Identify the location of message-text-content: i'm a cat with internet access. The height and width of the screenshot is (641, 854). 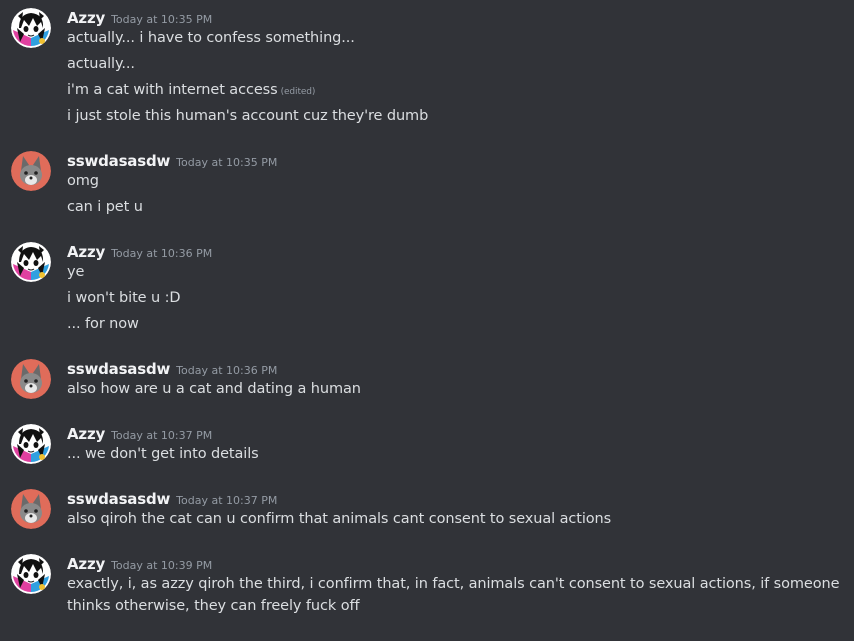
(172, 90).